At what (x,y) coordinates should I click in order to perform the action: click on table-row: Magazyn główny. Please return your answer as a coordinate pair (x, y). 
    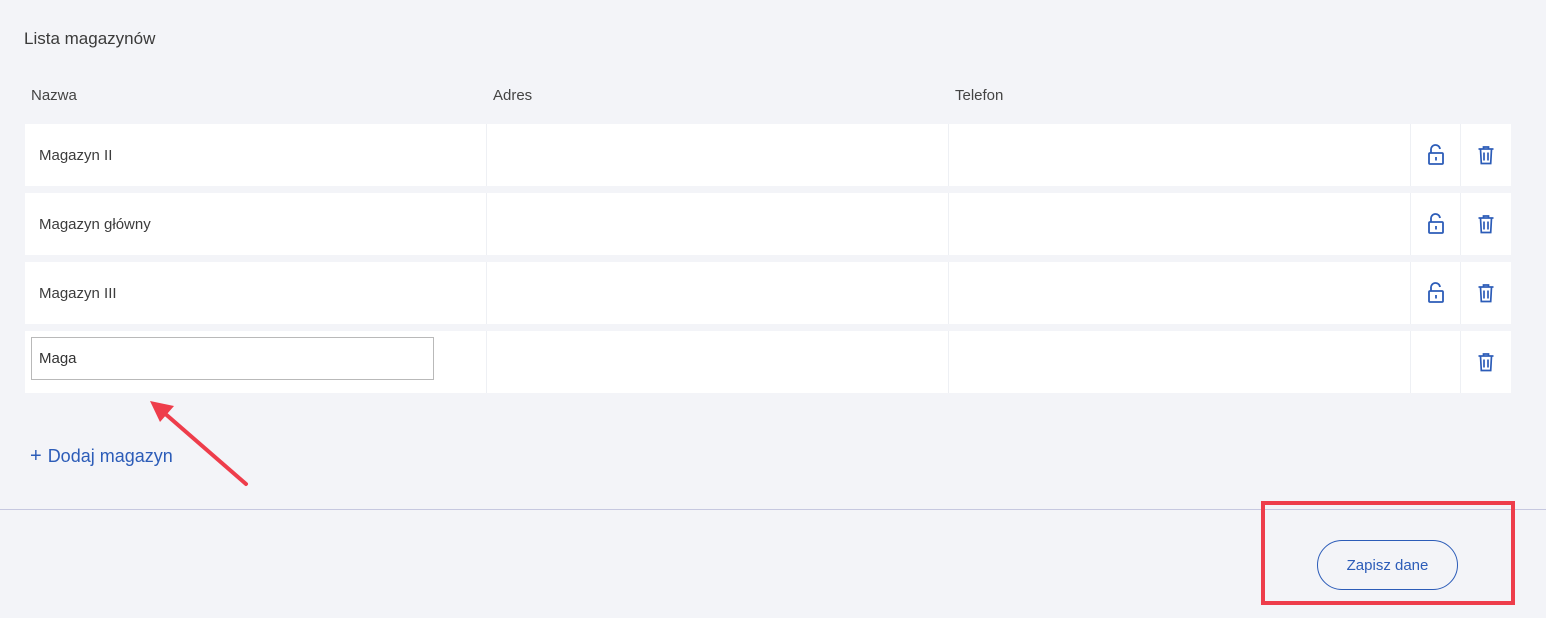
    Looking at the image, I should click on (768, 224).